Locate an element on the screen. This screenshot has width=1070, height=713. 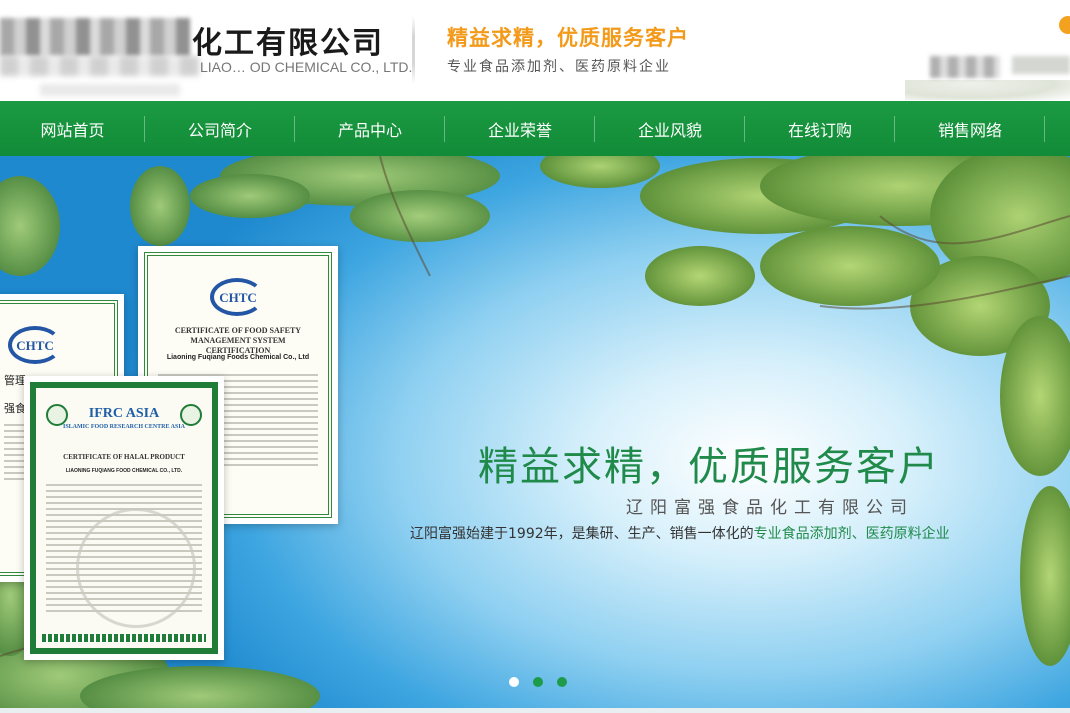
nav-item-label: 销售网络 is located at coordinates (969, 130).